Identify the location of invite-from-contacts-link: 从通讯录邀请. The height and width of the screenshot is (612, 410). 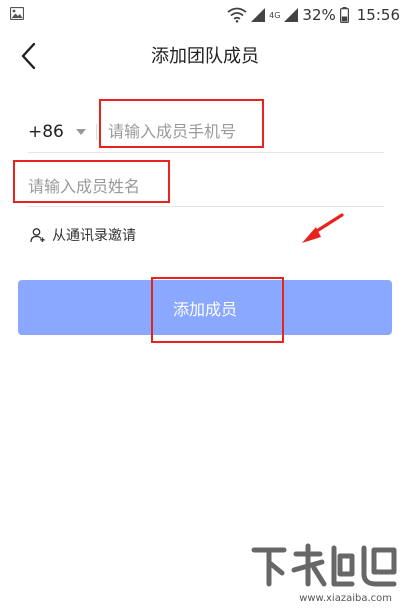
(83, 235).